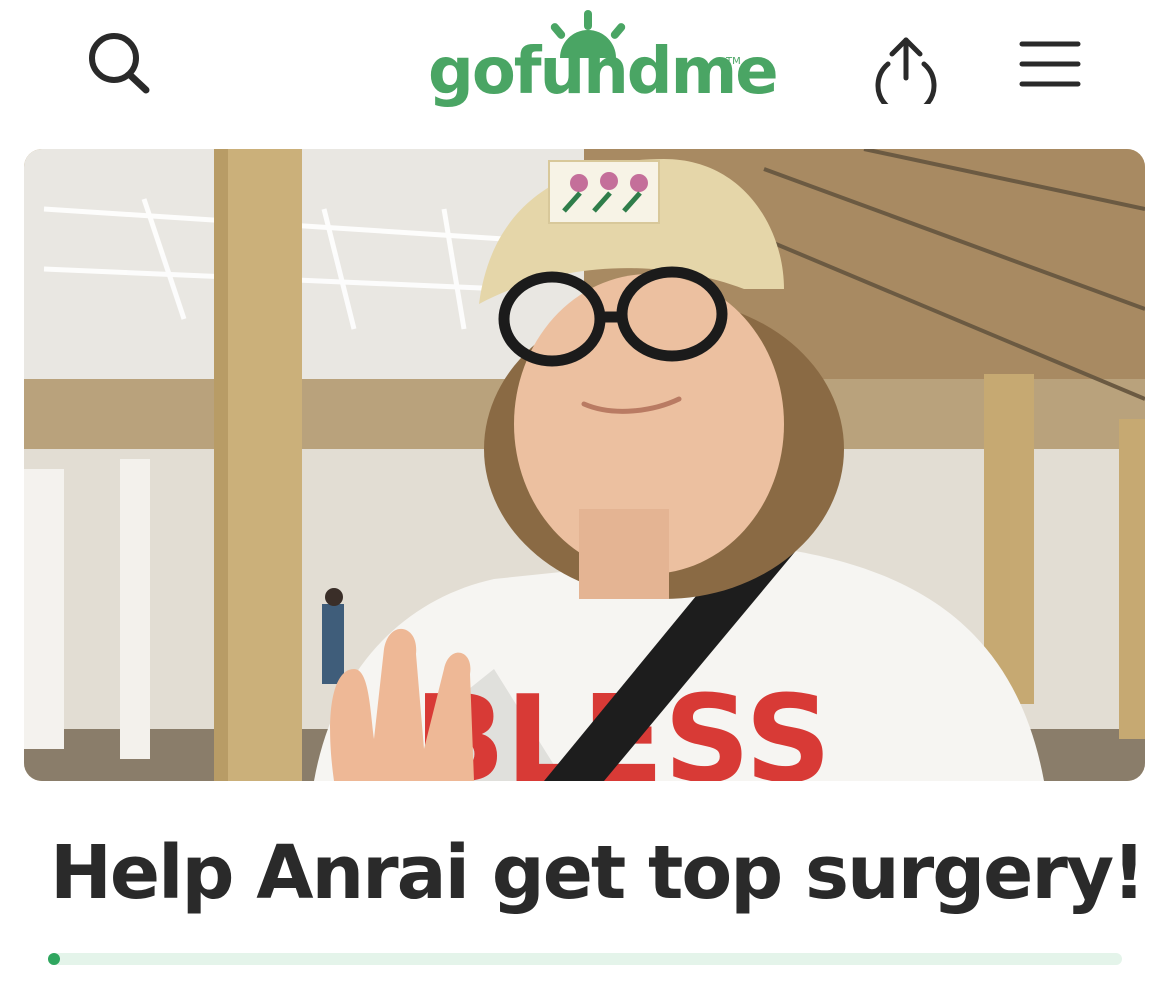 Image resolution: width=1170 pixels, height=981 pixels. What do you see at coordinates (906, 67) in the screenshot?
I see `share-icon` at bounding box center [906, 67].